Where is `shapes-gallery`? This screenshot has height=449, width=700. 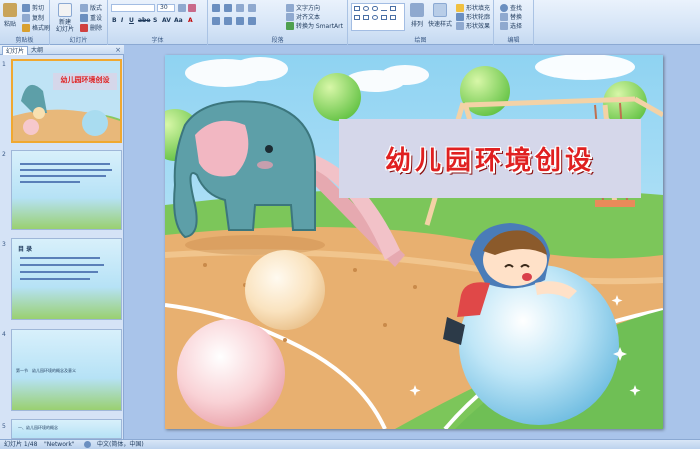 shapes-gallery is located at coordinates (378, 17).